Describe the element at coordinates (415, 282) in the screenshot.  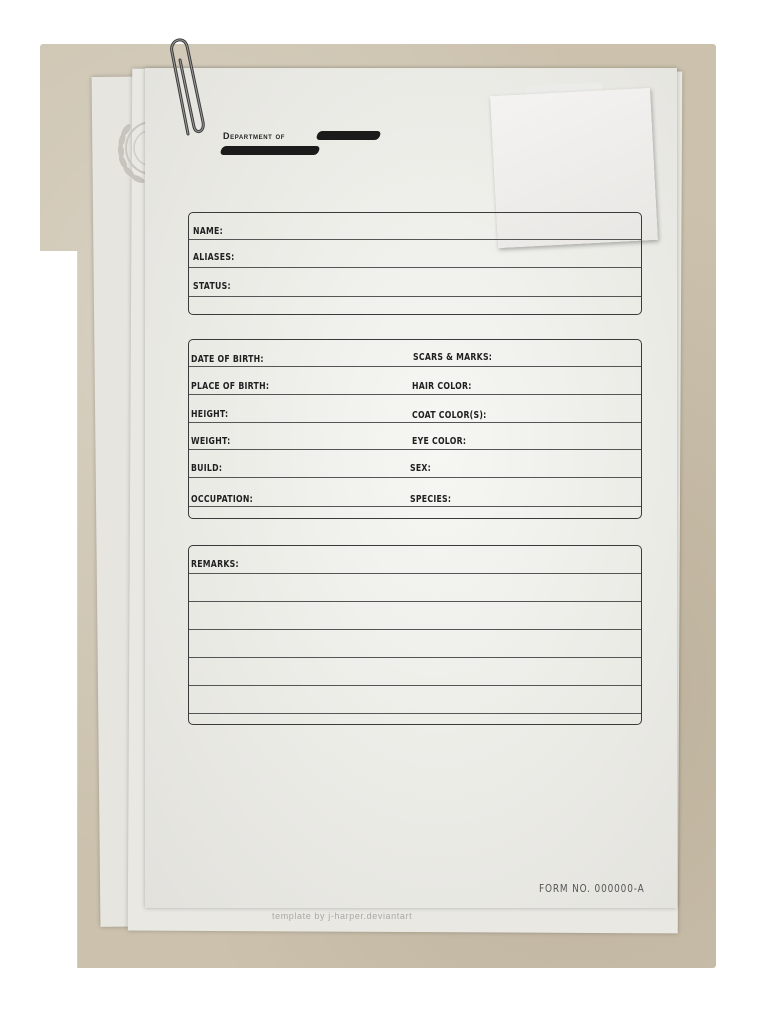
I see `status-row: STATUS:` at that location.